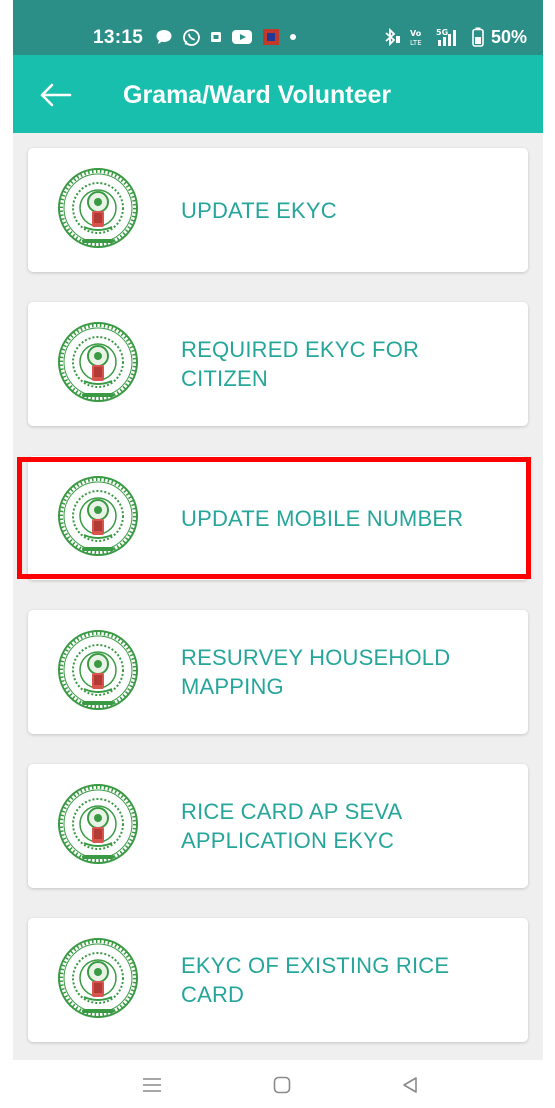 Image resolution: width=555 pixels, height=1108 pixels. Describe the element at coordinates (416, 42) in the screenshot. I see `svg-text: LTE` at that location.